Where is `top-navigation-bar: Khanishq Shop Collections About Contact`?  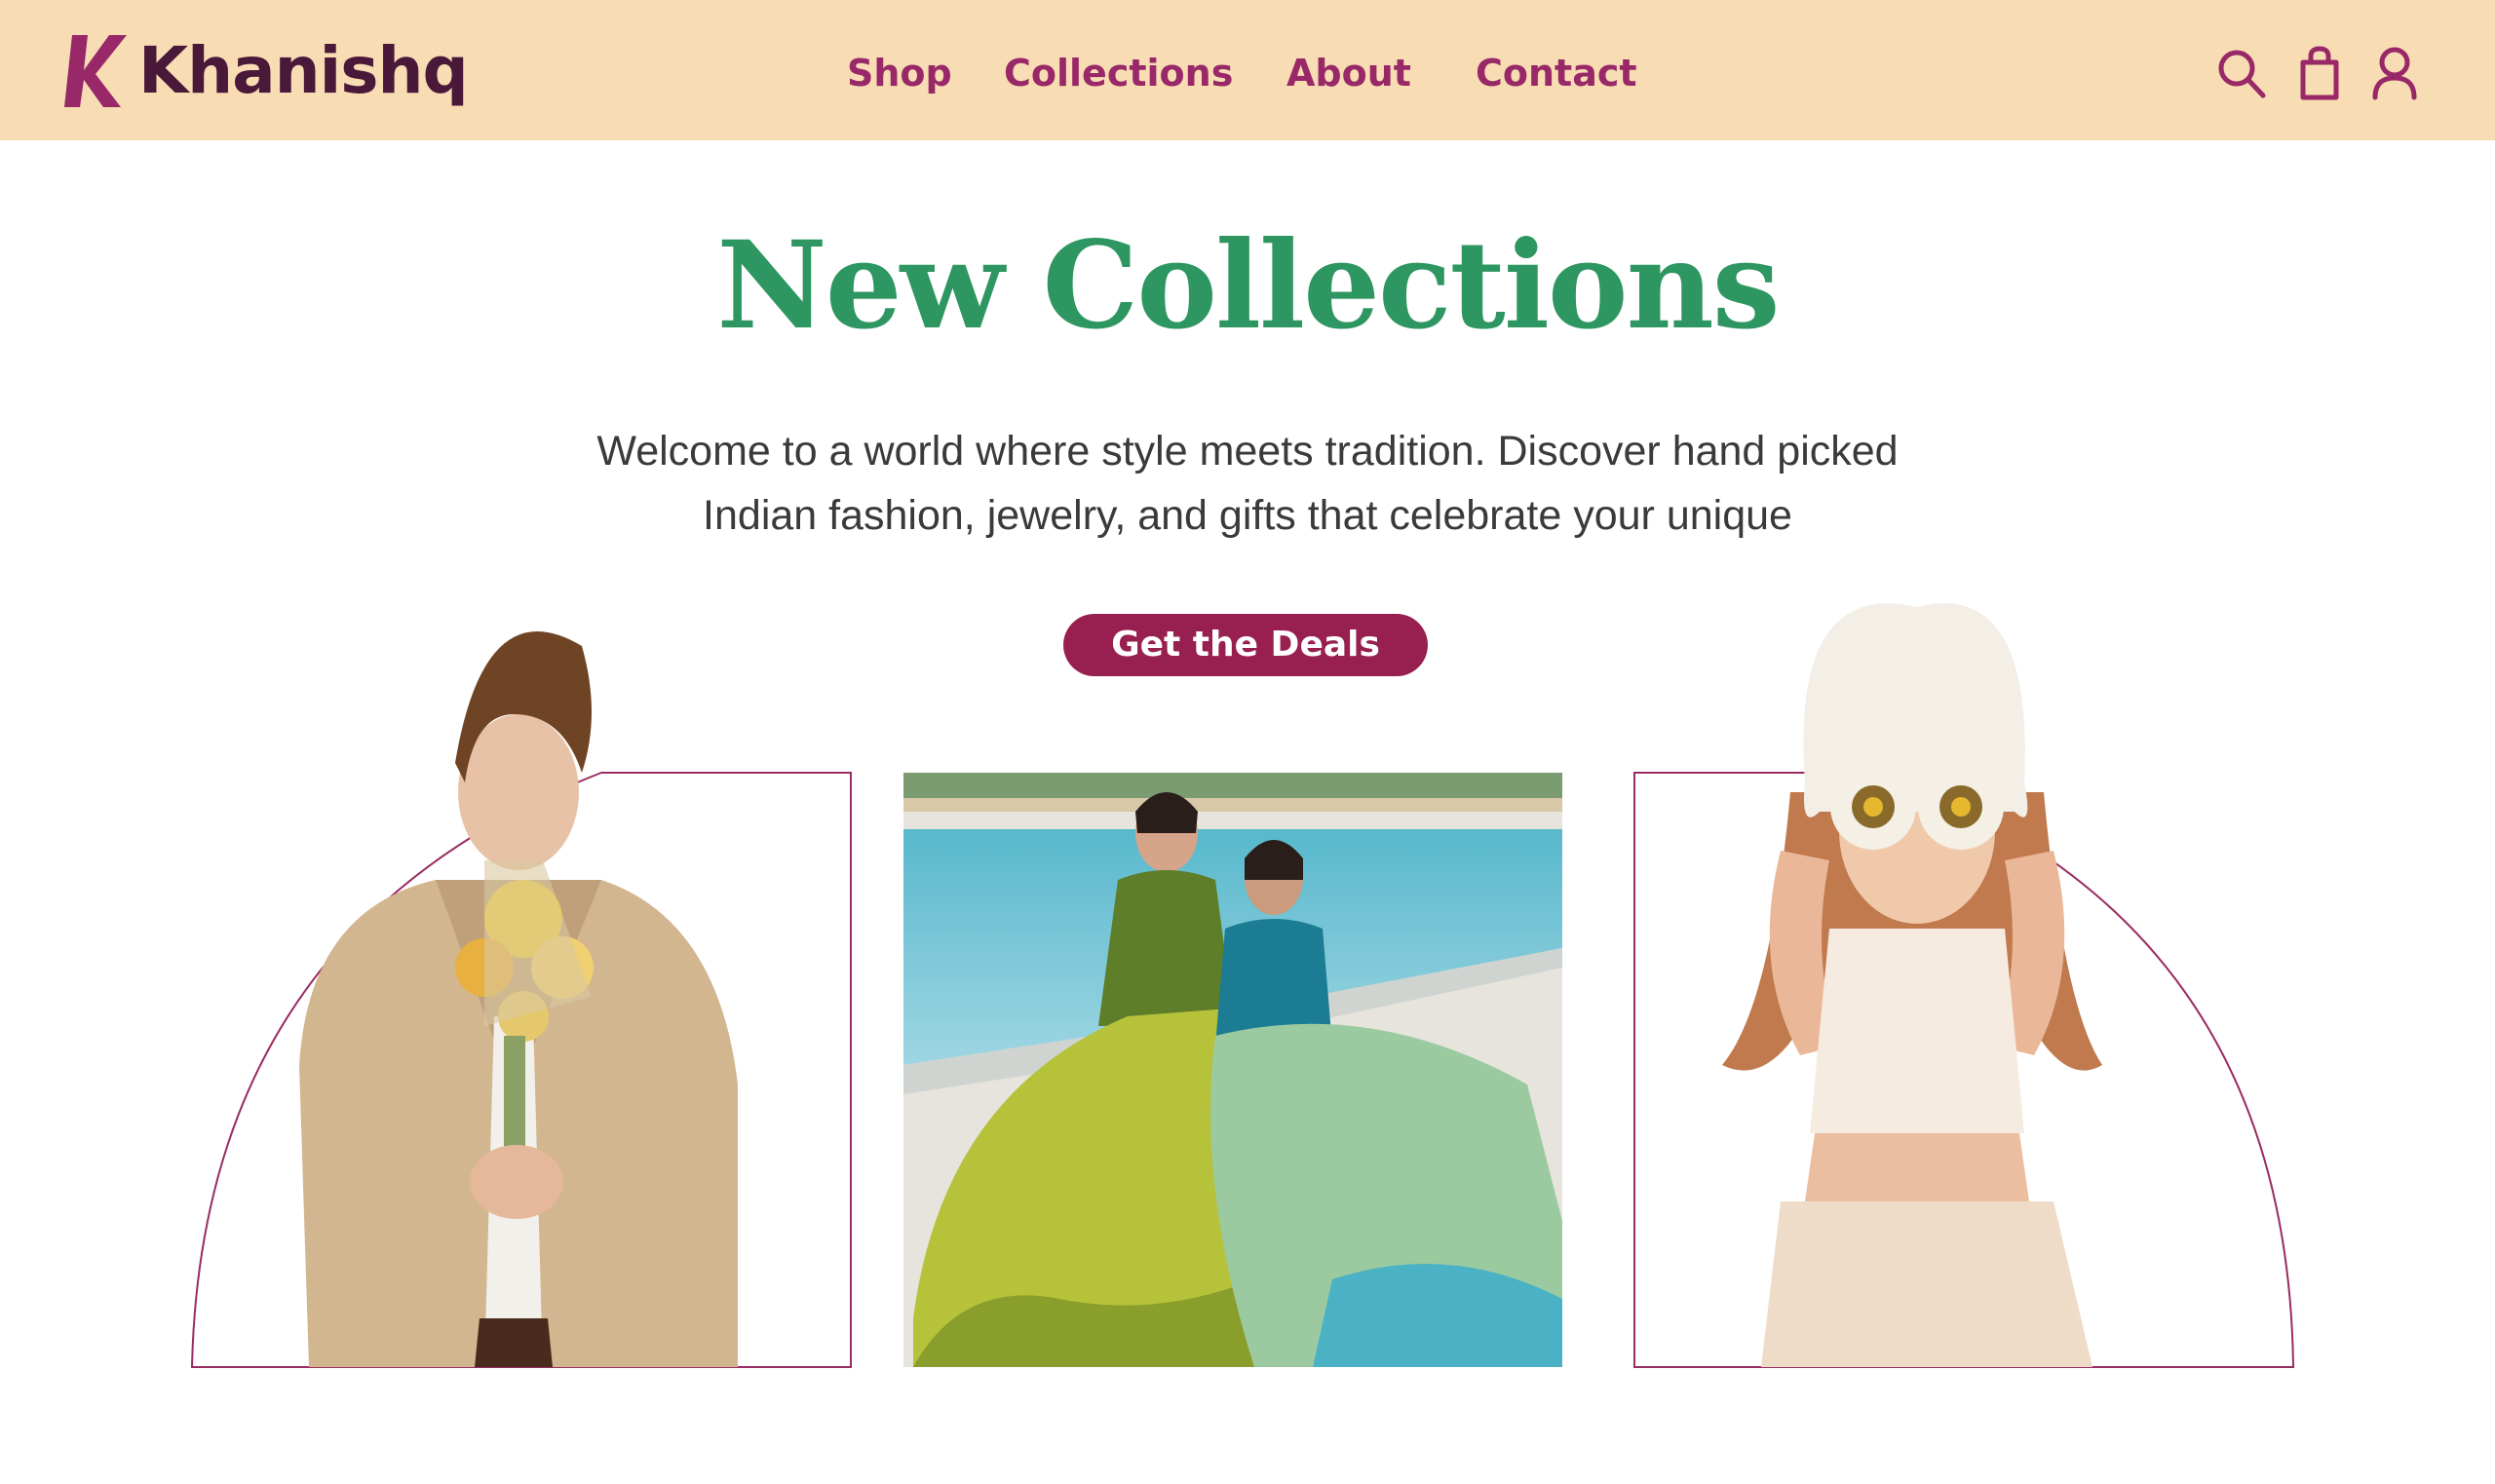
top-navigation-bar: Khanishq Shop Collections About Contact is located at coordinates (1247, 70).